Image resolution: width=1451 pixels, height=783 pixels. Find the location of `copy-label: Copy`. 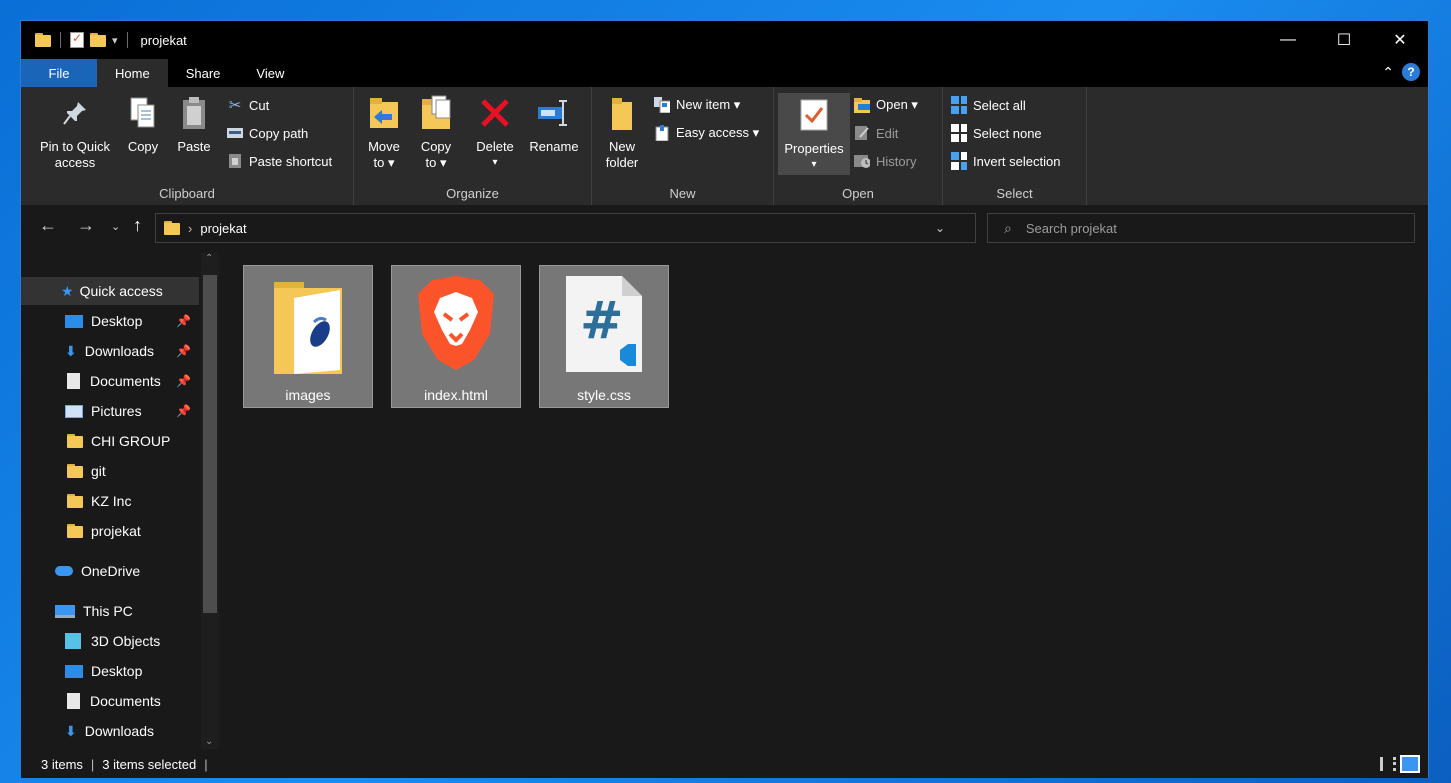

copy-label: Copy is located at coordinates (143, 146).